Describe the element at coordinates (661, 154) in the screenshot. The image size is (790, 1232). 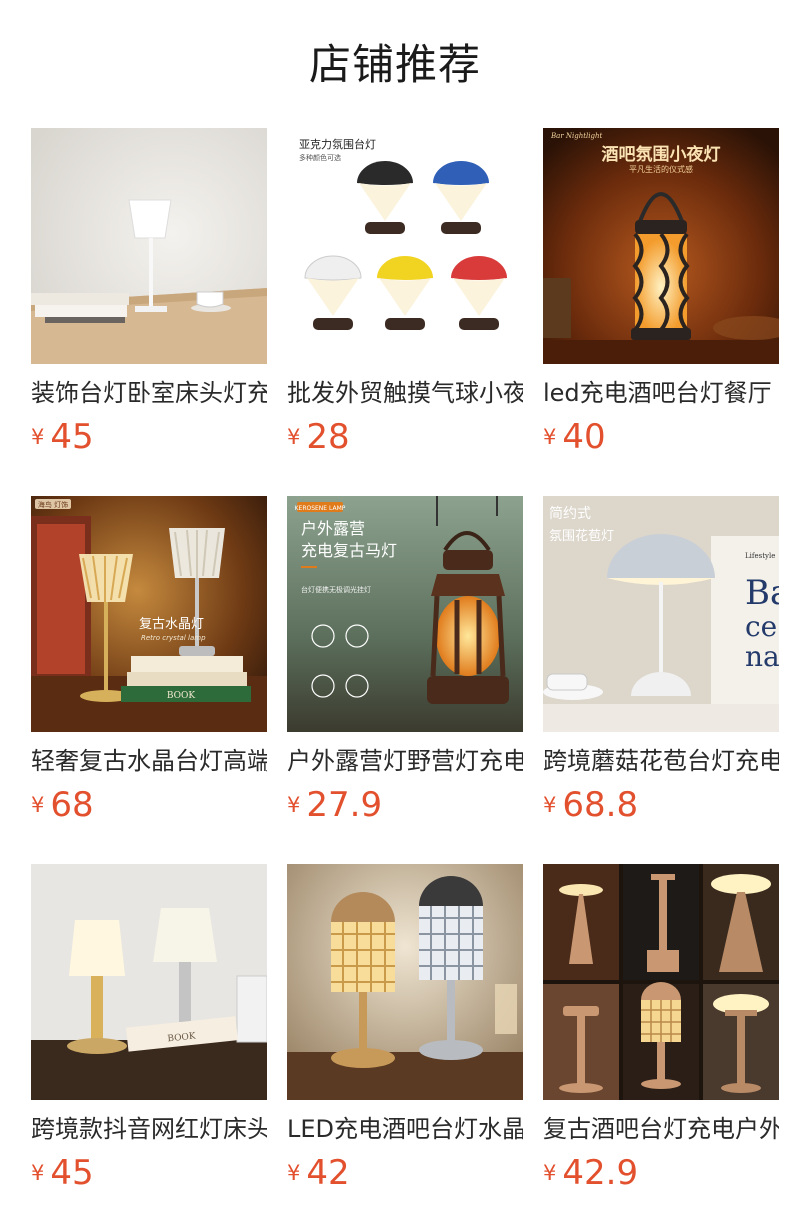
I see `image-caption: 酒吧氛围小夜灯` at that location.